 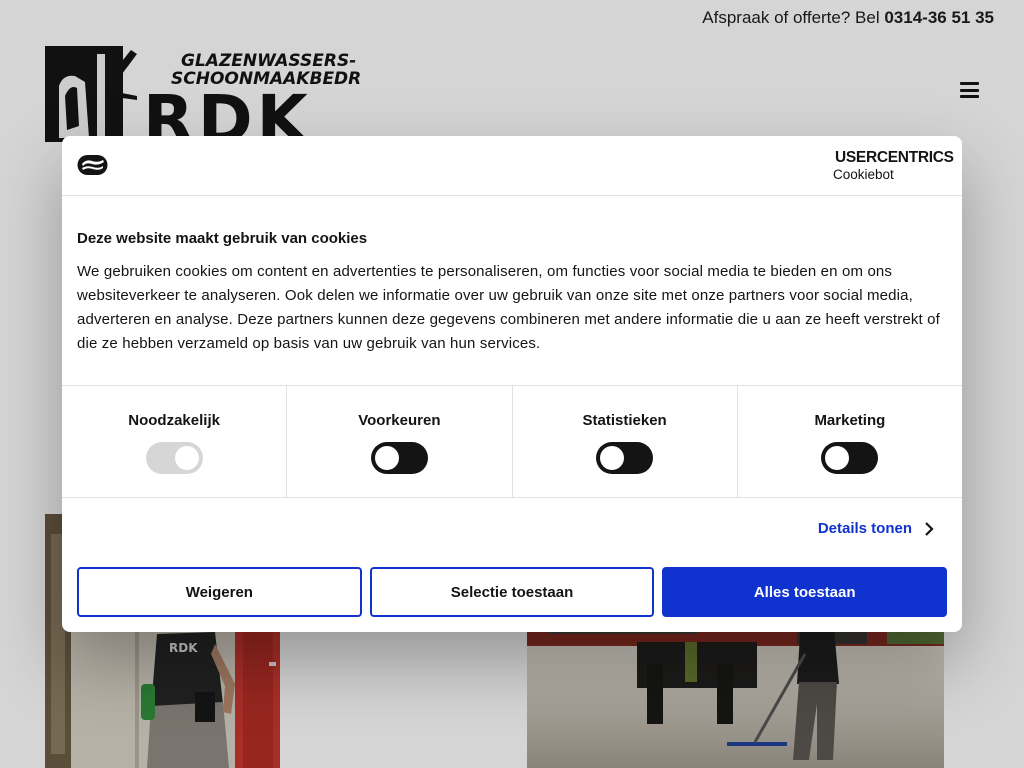 I want to click on category-preferences: Voorkeuren, so click(x=400, y=441).